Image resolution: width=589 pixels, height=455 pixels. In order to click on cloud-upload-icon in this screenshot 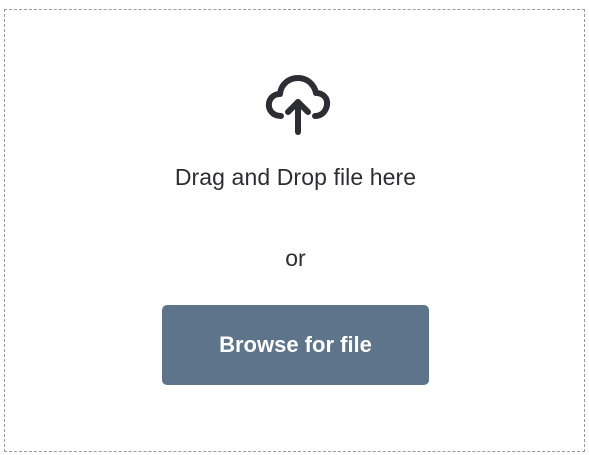, I will do `click(298, 105)`.